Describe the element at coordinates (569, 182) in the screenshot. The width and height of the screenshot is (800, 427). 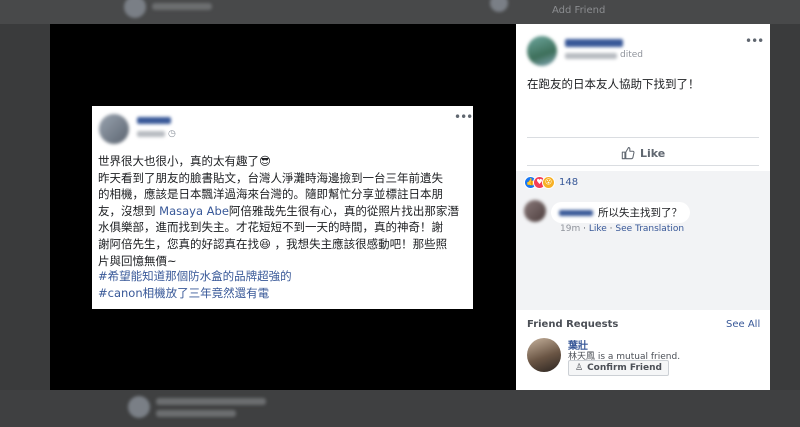
I see `reaction-count: 148` at that location.